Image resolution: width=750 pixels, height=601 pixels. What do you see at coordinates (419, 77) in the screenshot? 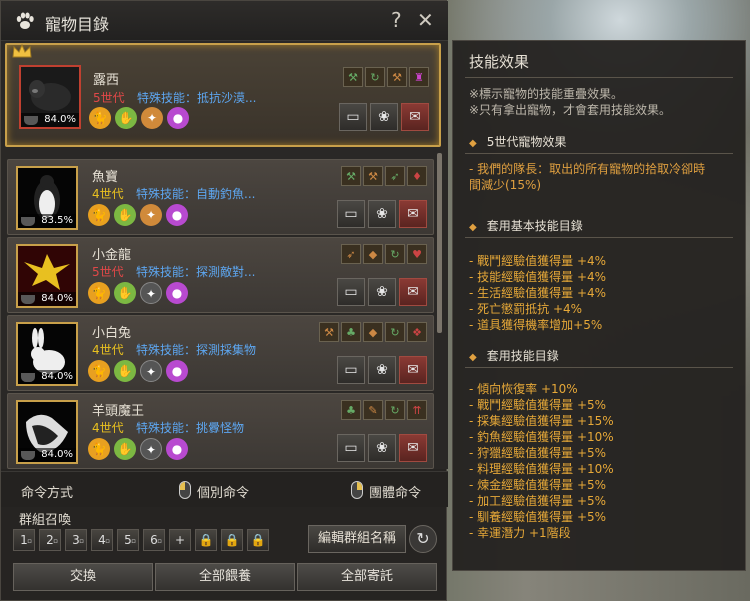
I see `potion-talent-icon: ♜` at bounding box center [419, 77].